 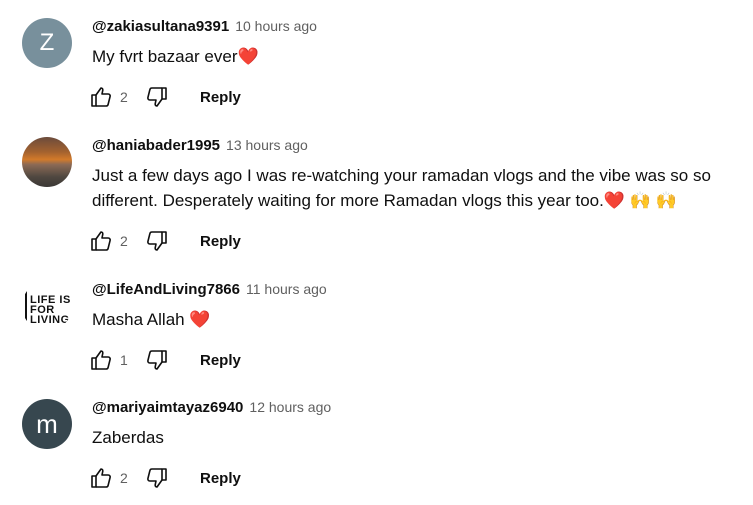 I want to click on comment-header: @mariyaimtayaz6940 12 hours ago, so click(x=417, y=410).